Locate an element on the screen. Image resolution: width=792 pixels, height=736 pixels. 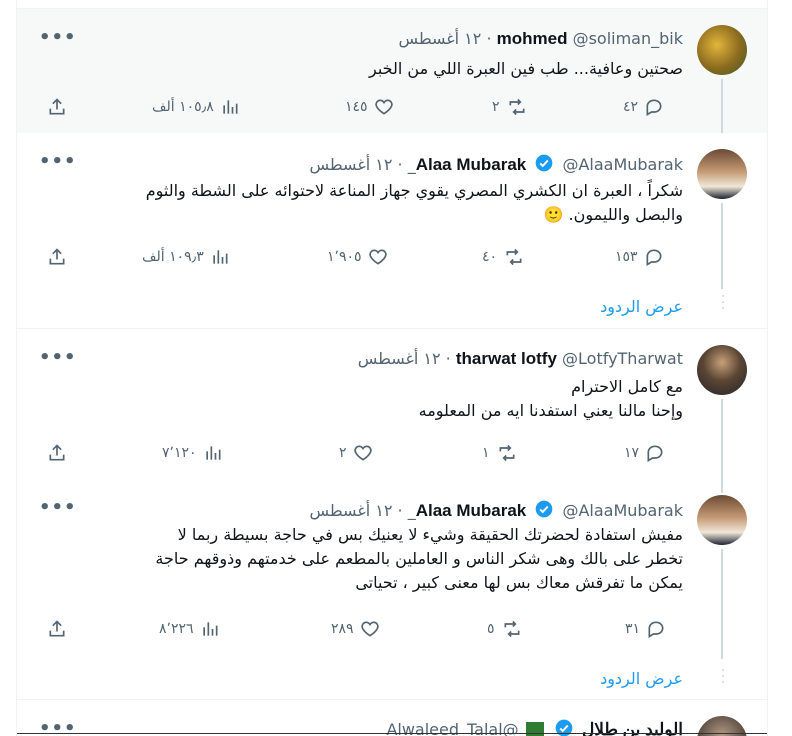
retweets-count: ٤٠ is located at coordinates (490, 257).